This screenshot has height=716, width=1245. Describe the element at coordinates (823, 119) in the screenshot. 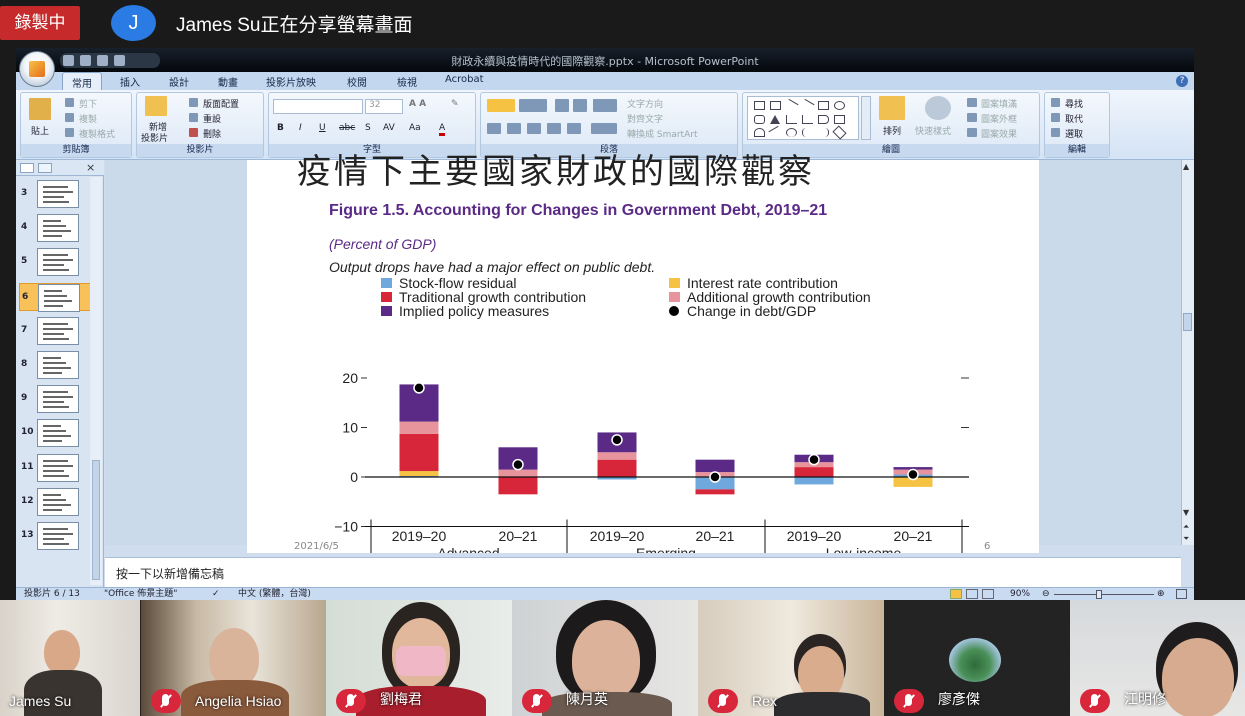

I see `right-arrow-shape-icon` at that location.